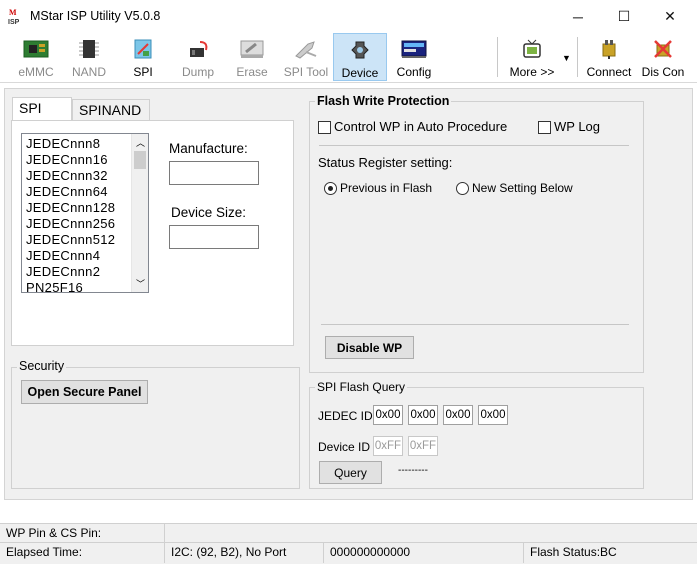 The image size is (697, 564). I want to click on dump-icon, so click(199, 49).